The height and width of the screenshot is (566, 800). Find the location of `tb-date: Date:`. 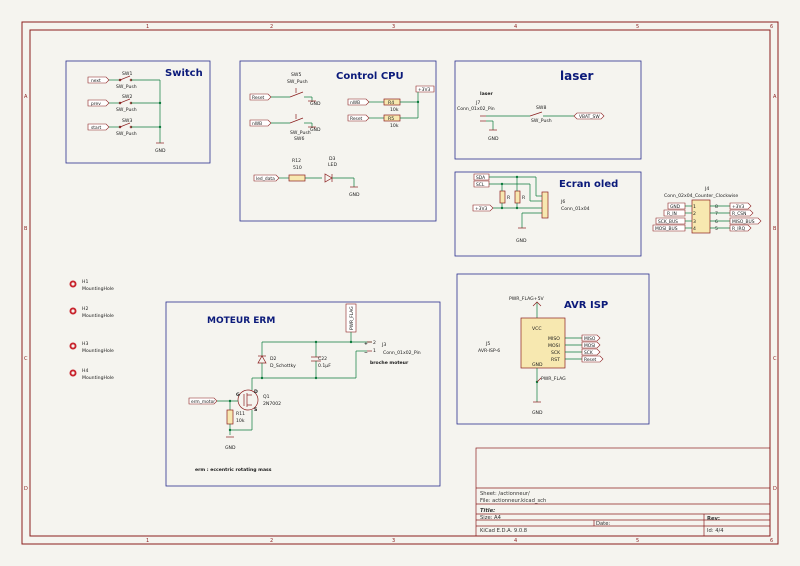

tb-date: Date: is located at coordinates (603, 524).